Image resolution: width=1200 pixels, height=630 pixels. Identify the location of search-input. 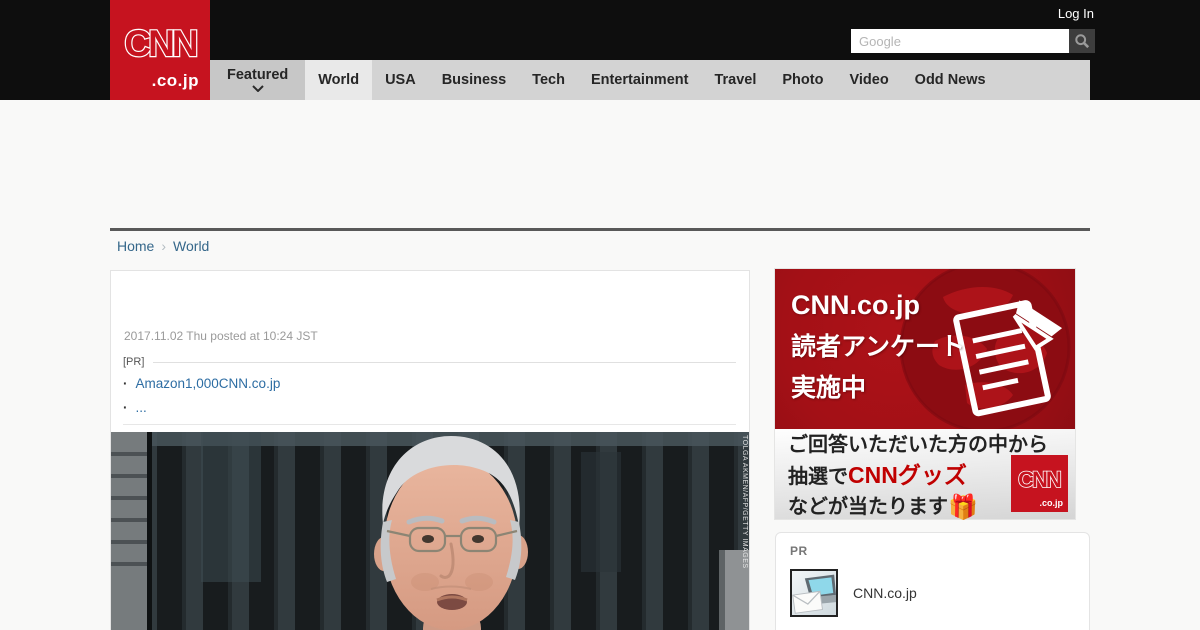
(960, 41).